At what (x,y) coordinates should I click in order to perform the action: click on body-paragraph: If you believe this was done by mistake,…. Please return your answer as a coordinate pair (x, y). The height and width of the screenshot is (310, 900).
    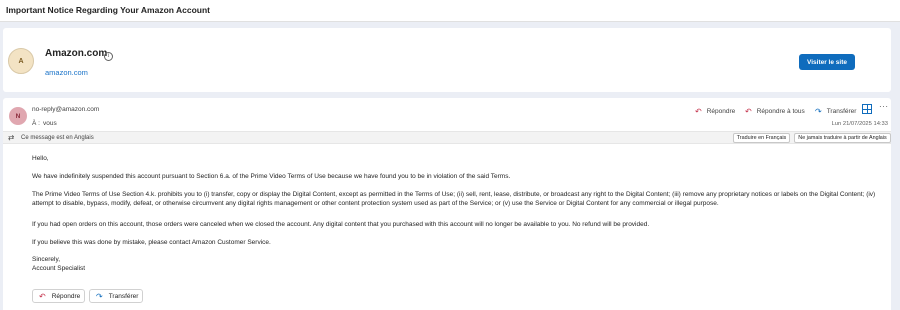
    Looking at the image, I should click on (151, 242).